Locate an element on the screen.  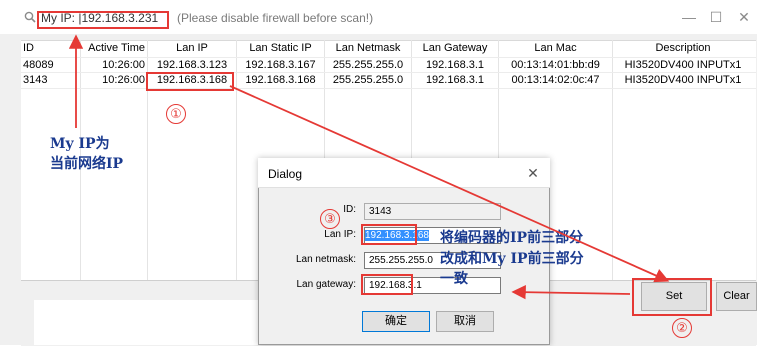
panel-area is located at coordinates (146, 322).